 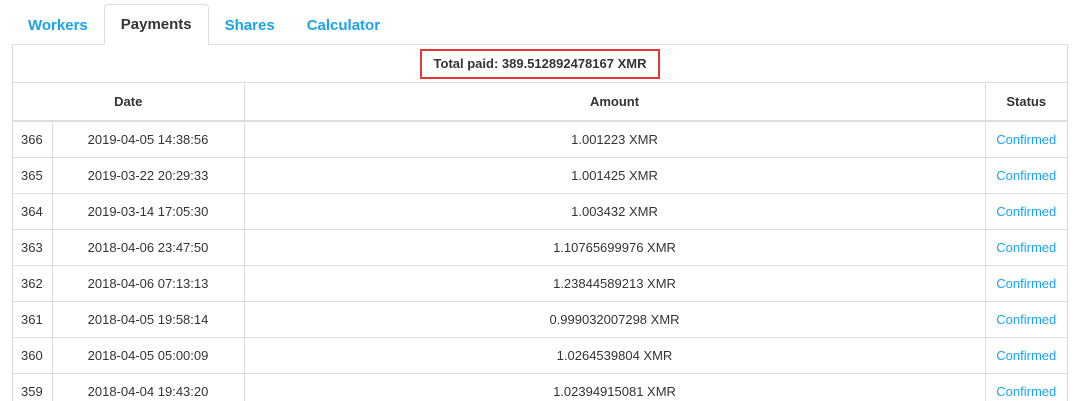 What do you see at coordinates (147, 139) in the screenshot?
I see `payment-date: 2019-04-05 14:38:56` at bounding box center [147, 139].